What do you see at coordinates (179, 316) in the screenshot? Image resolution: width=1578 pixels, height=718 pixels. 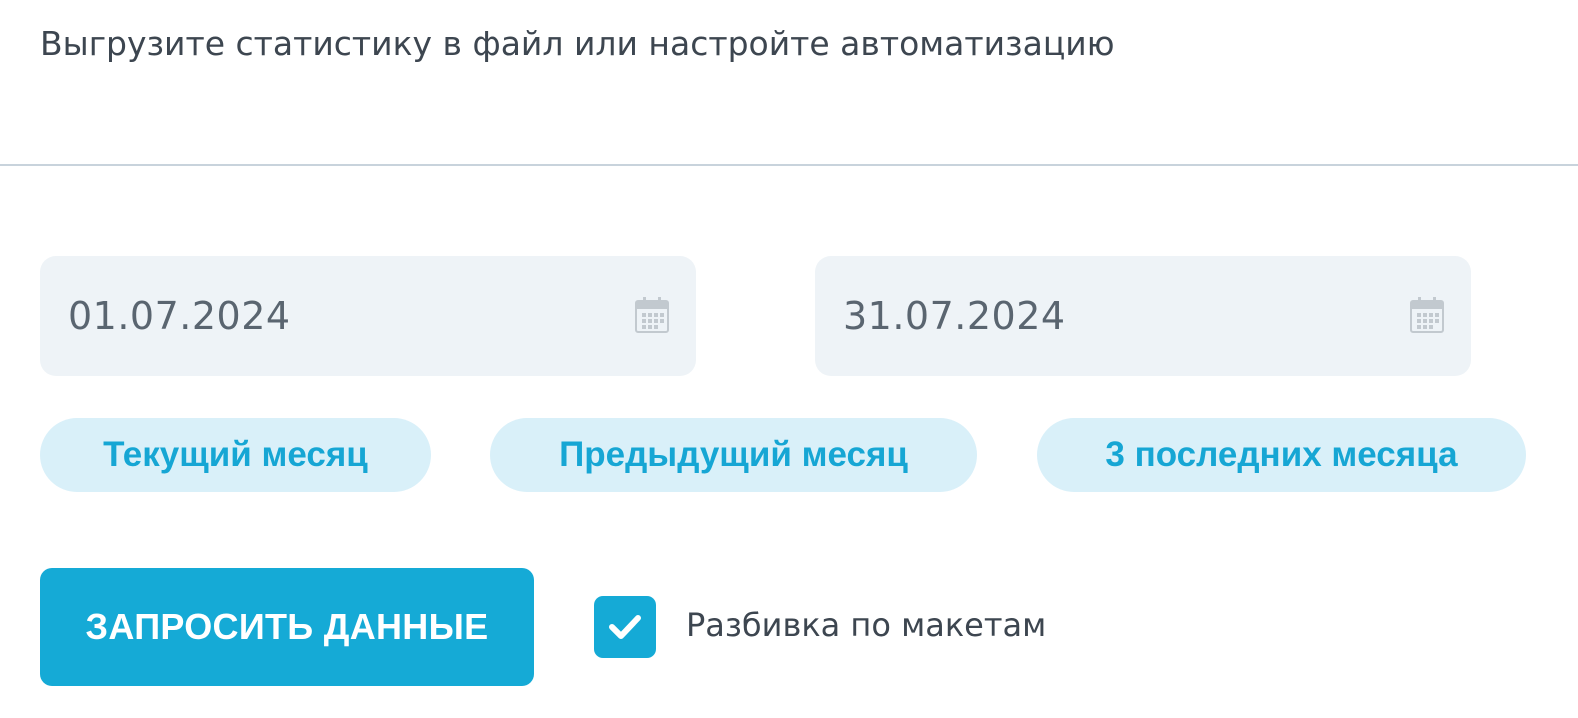 I see `start-date-value: 01.07.2024` at bounding box center [179, 316].